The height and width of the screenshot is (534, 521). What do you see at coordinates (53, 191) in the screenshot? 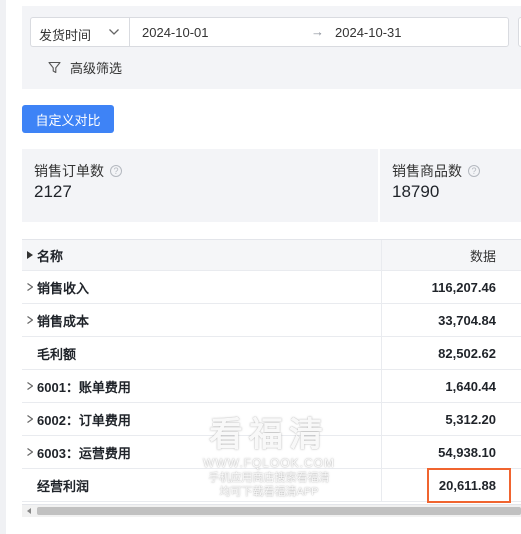
I see `kpi-value: 2127` at bounding box center [53, 191].